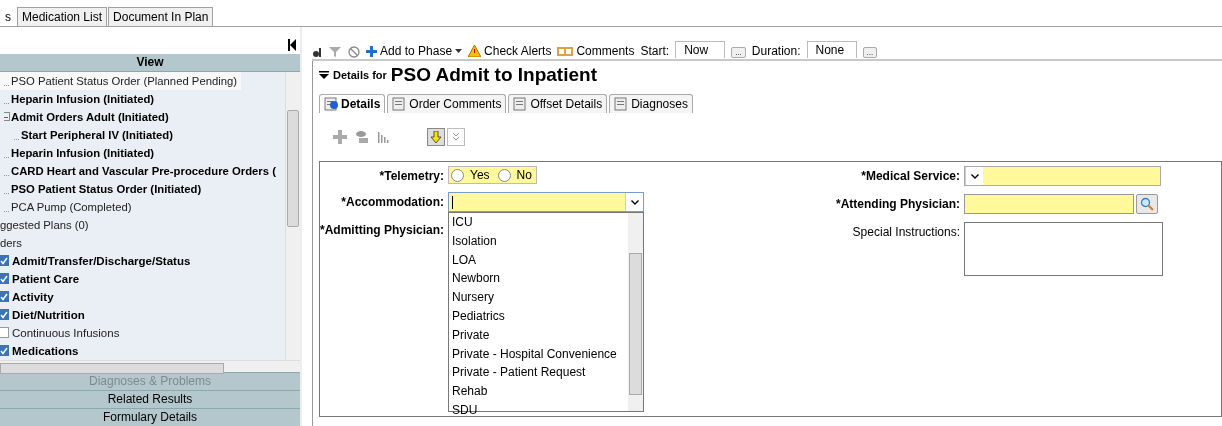 This screenshot has width=1222, height=426. Describe the element at coordinates (565, 51) in the screenshot. I see `book-icon` at that location.